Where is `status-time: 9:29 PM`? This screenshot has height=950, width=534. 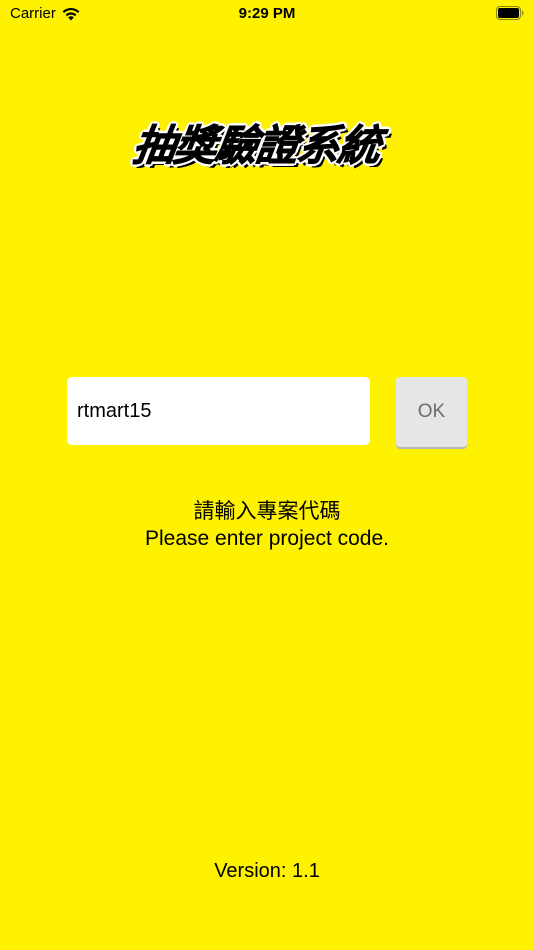
status-time: 9:29 PM is located at coordinates (267, 13).